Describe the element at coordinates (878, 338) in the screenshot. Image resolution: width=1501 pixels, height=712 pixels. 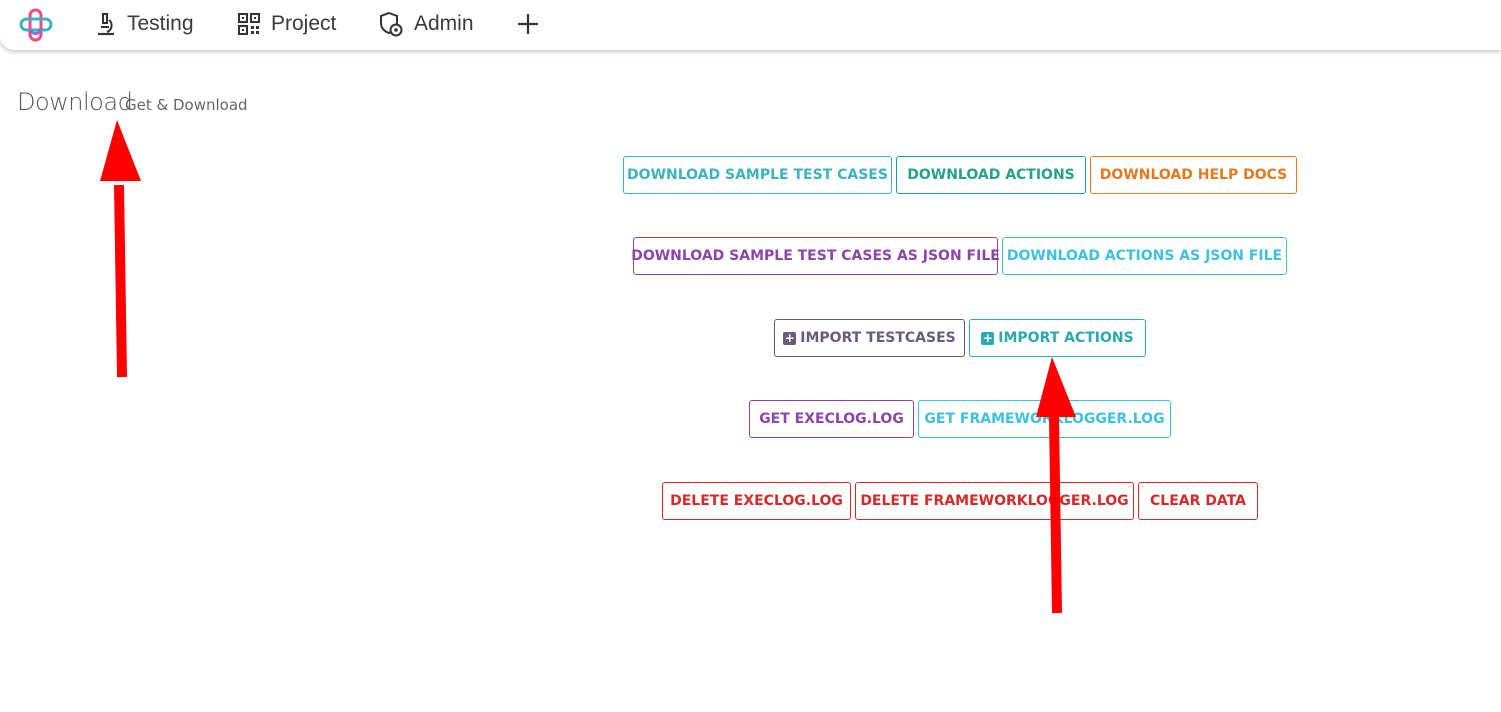
I see `import-testcases-label: IMPORT TESTCASES` at that location.